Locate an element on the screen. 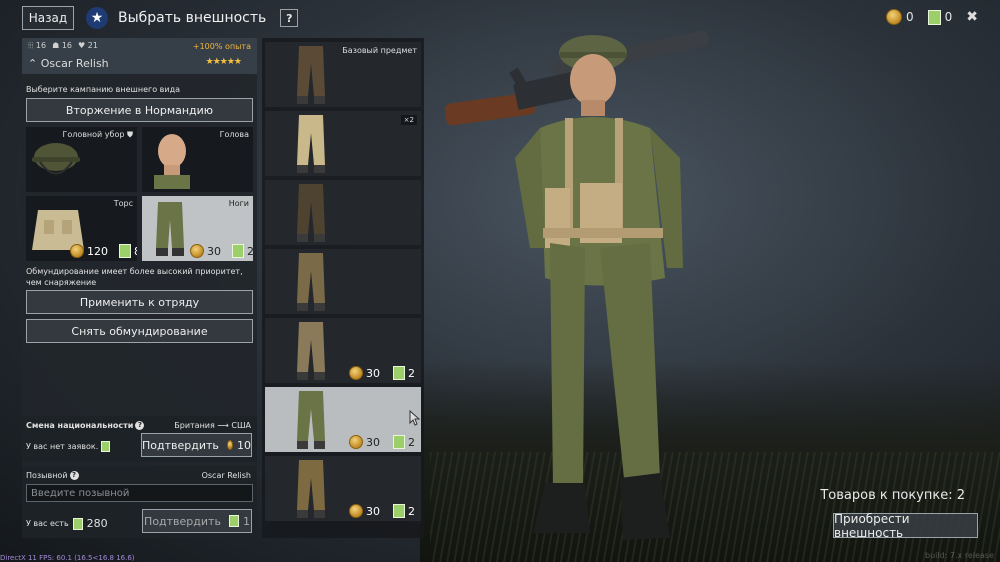 The image size is (1000, 562). back-button: Назад is located at coordinates (48, 18).